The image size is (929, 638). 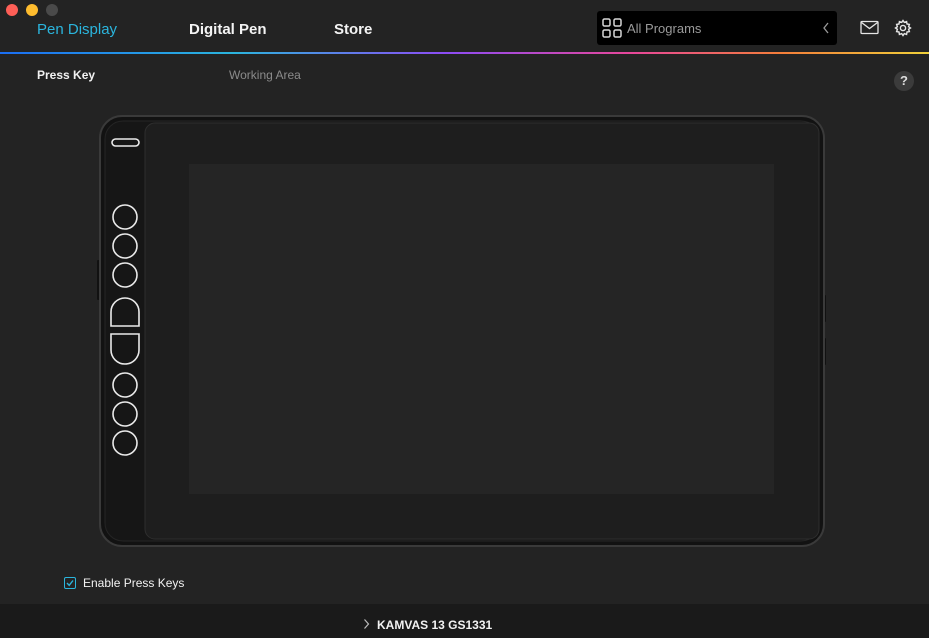 I want to click on gear-icon, so click(x=903, y=28).